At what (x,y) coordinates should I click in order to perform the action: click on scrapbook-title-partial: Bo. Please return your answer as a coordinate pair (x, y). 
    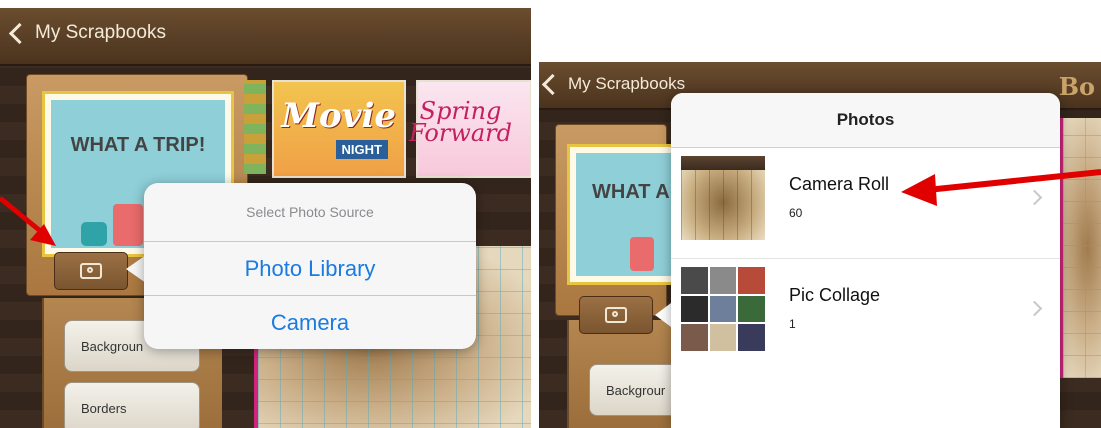
    Looking at the image, I should click on (1076, 86).